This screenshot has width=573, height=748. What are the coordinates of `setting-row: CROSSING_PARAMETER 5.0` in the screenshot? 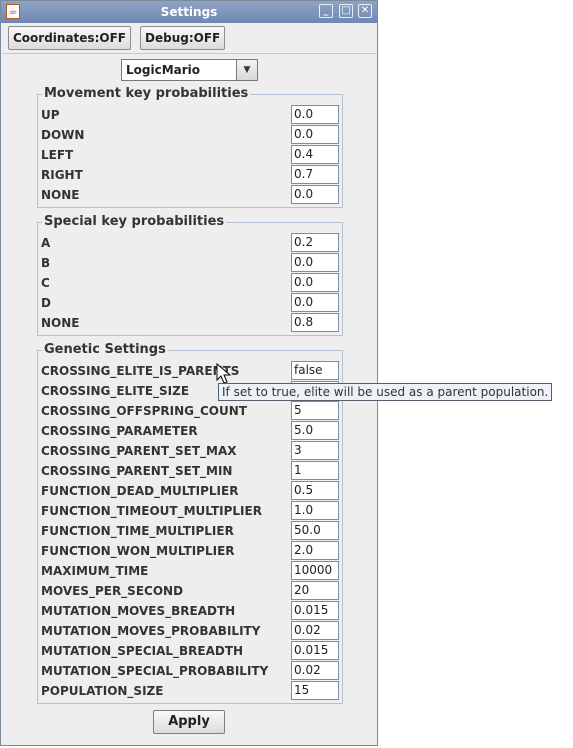 It's located at (190, 431).